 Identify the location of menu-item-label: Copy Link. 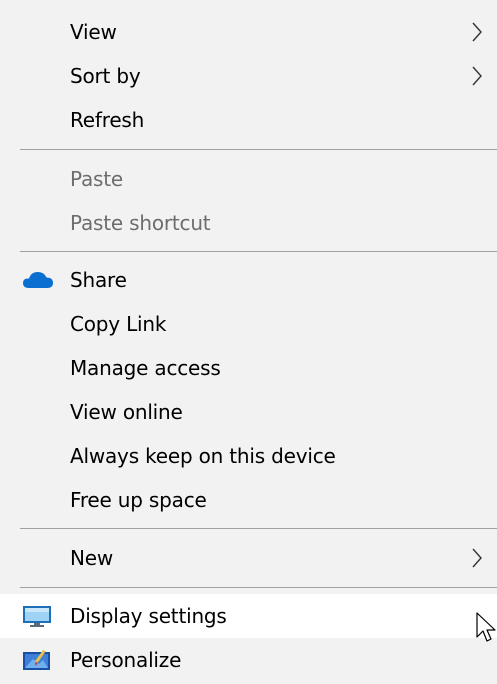
(118, 324).